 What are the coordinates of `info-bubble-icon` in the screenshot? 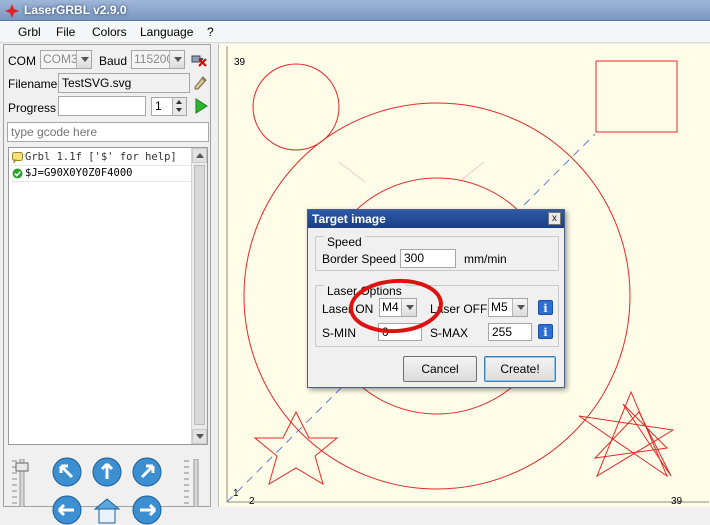 It's located at (17, 157).